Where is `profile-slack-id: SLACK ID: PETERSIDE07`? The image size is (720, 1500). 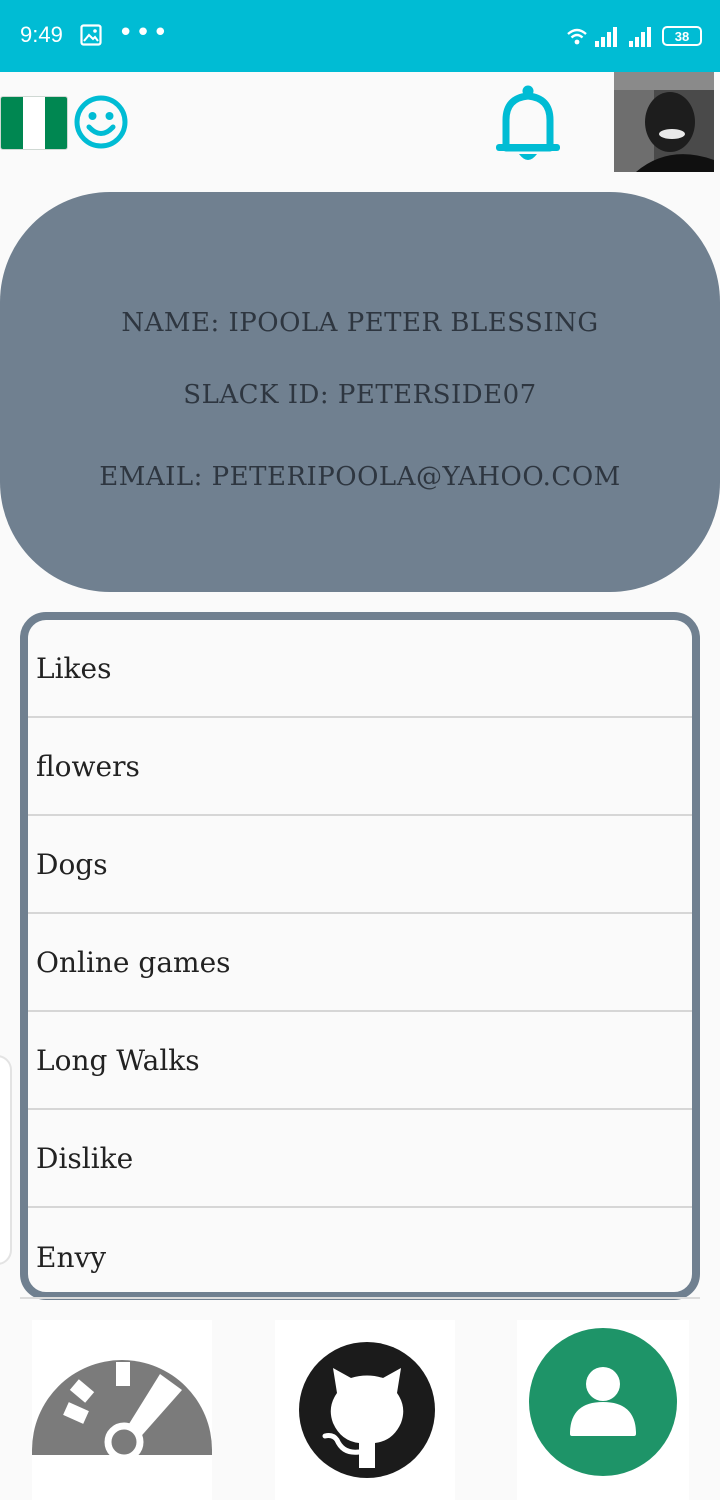
profile-slack-id: SLACK ID: PETERSIDE07 is located at coordinates (360, 395).